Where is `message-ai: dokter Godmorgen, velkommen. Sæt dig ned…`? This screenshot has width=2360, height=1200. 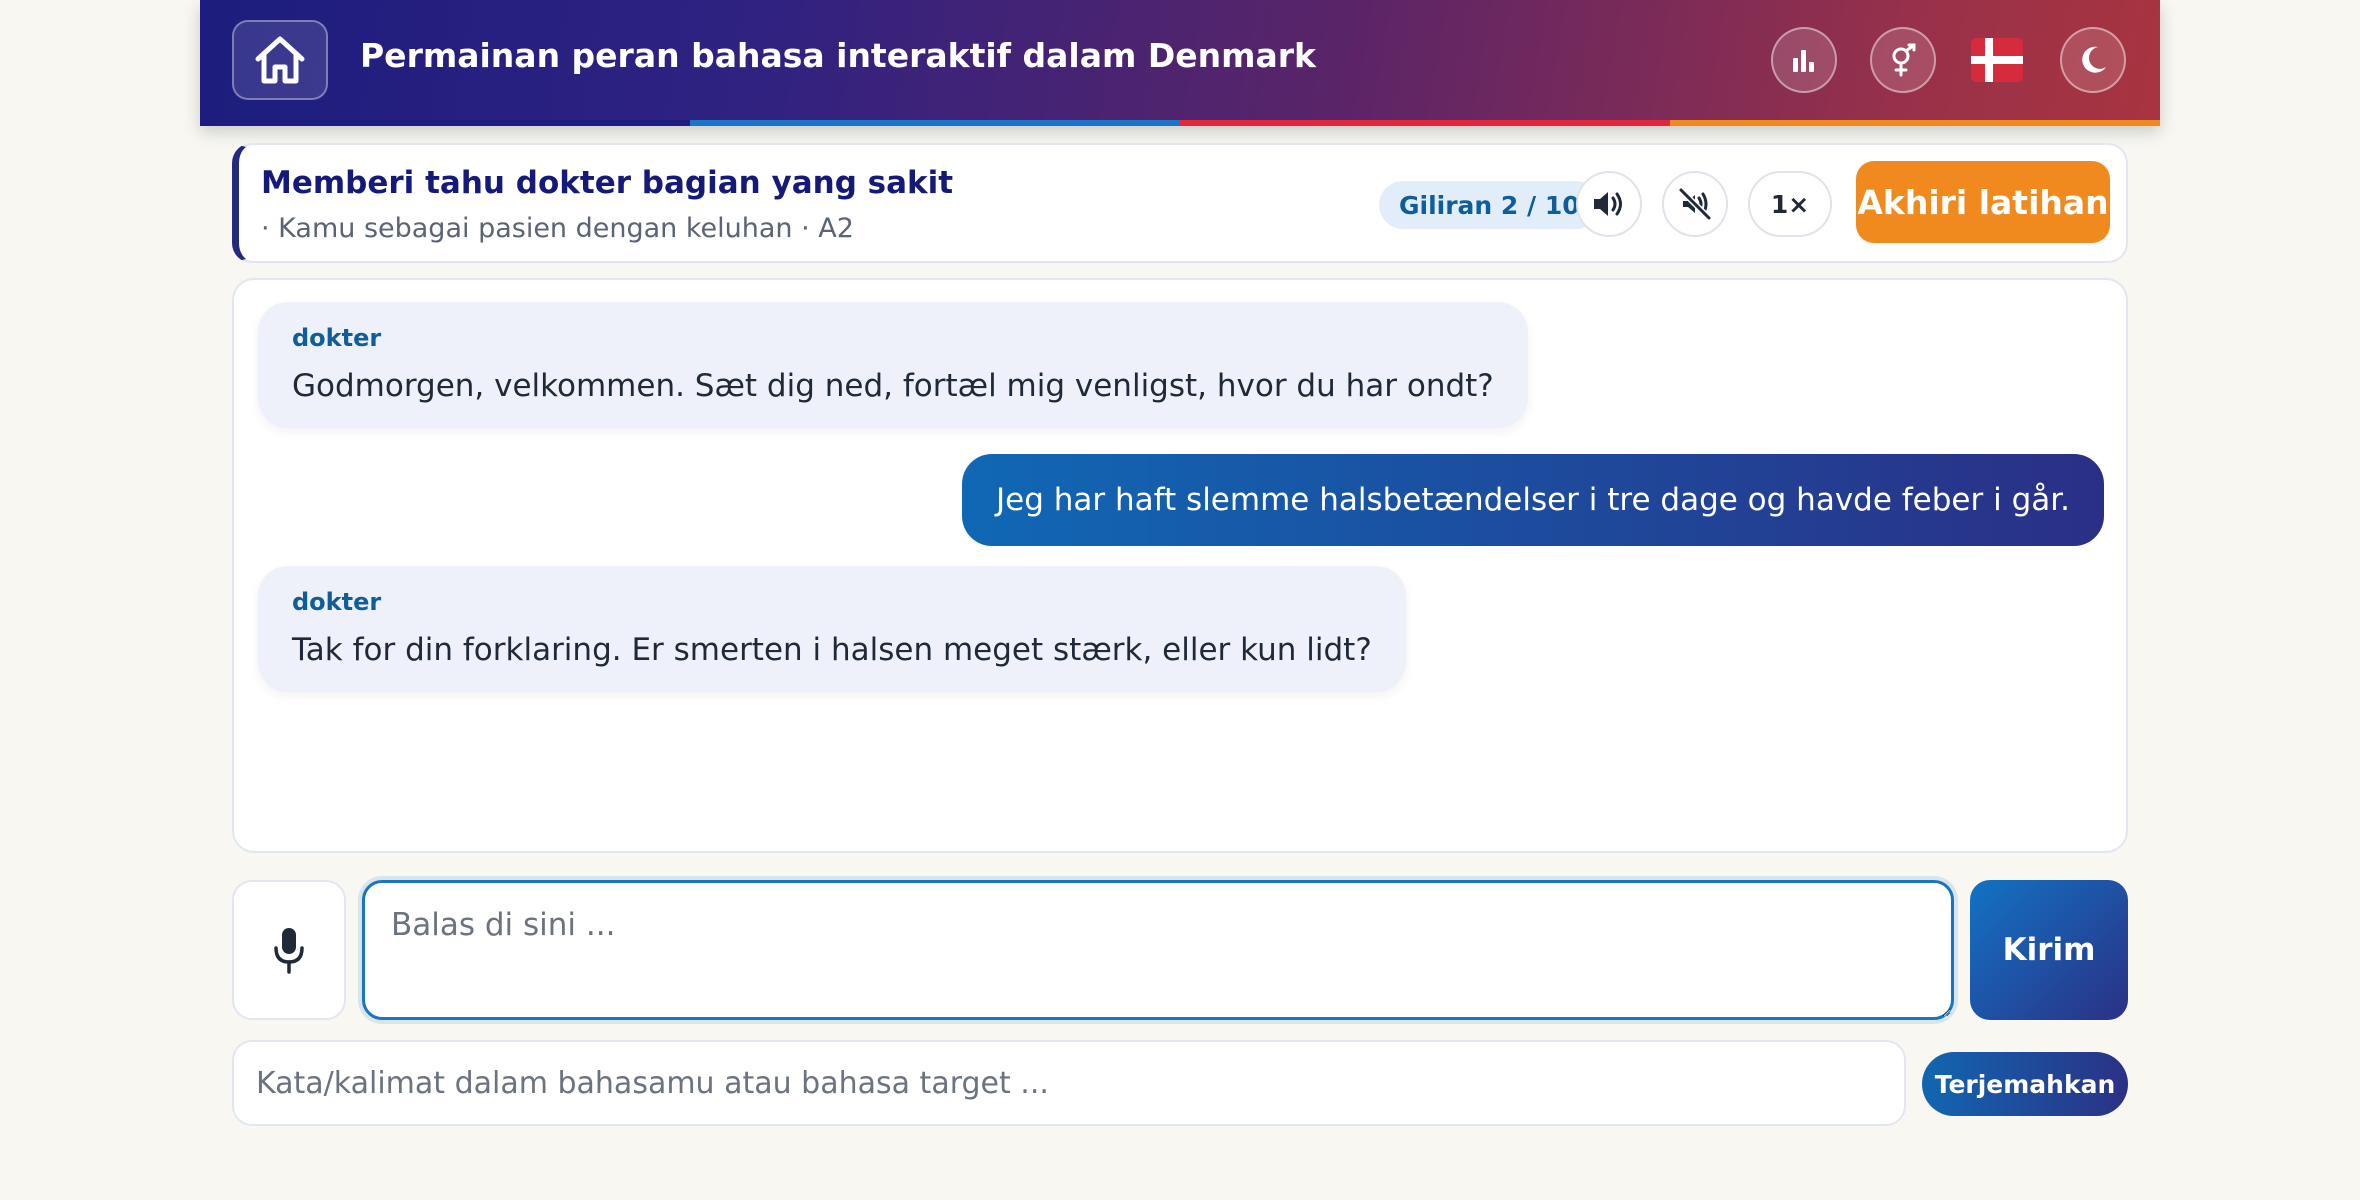 message-ai: dokter Godmorgen, velkommen. Sæt dig ned… is located at coordinates (893, 365).